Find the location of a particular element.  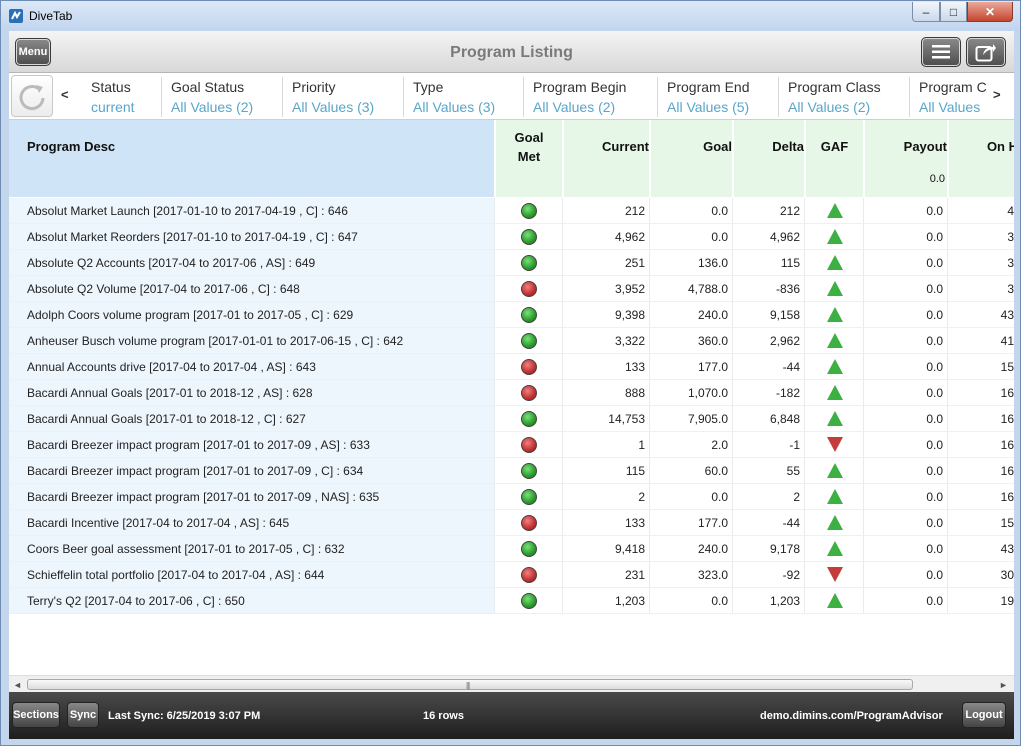

window-title: DiveTab is located at coordinates (51, 16).